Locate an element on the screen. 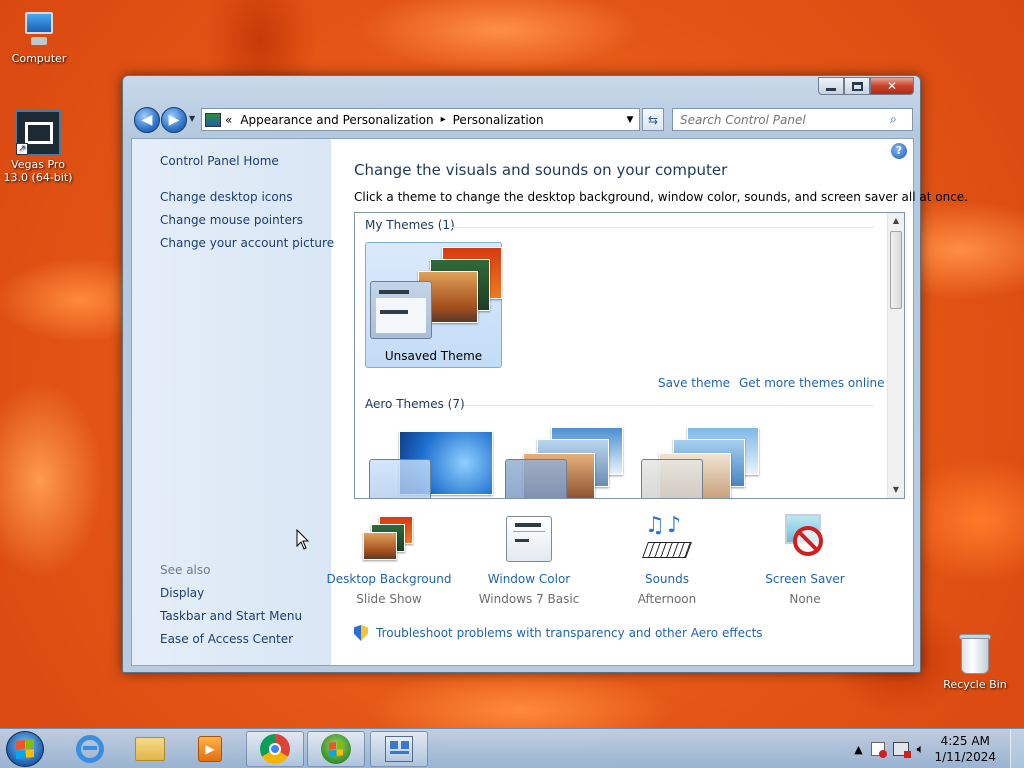 The height and width of the screenshot is (768, 1024). address-overflow-chevron: « is located at coordinates (228, 120).